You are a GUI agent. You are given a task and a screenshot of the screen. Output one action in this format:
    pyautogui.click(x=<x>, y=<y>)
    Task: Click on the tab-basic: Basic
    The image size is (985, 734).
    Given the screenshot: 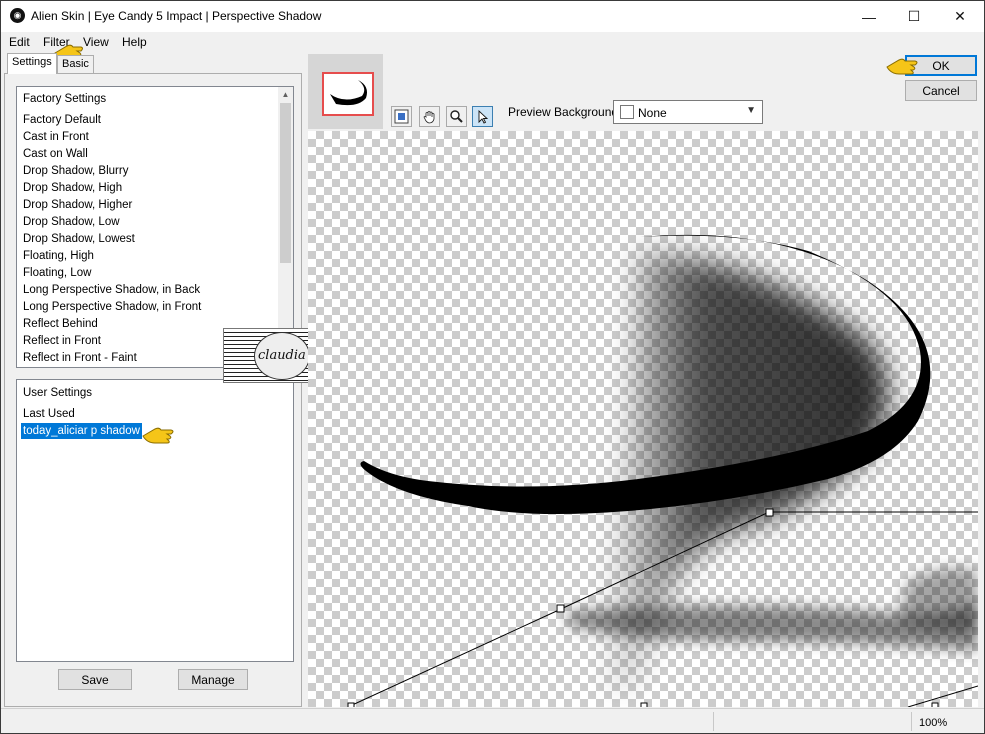 What is the action you would take?
    pyautogui.click(x=75, y=64)
    